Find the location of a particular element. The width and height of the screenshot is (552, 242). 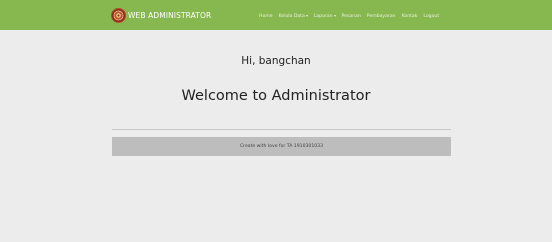

nav-kontak: Kontak is located at coordinates (410, 16).